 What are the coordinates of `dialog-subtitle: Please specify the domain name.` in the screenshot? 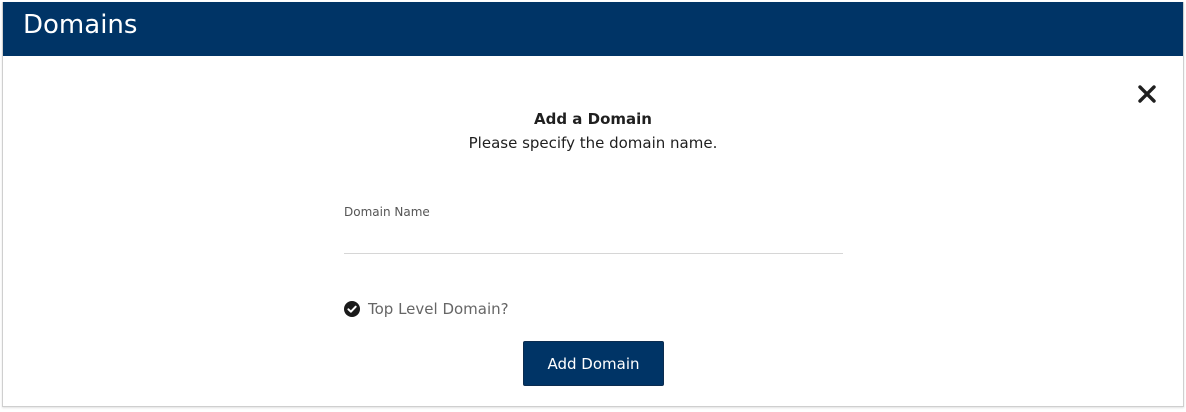 It's located at (593, 143).